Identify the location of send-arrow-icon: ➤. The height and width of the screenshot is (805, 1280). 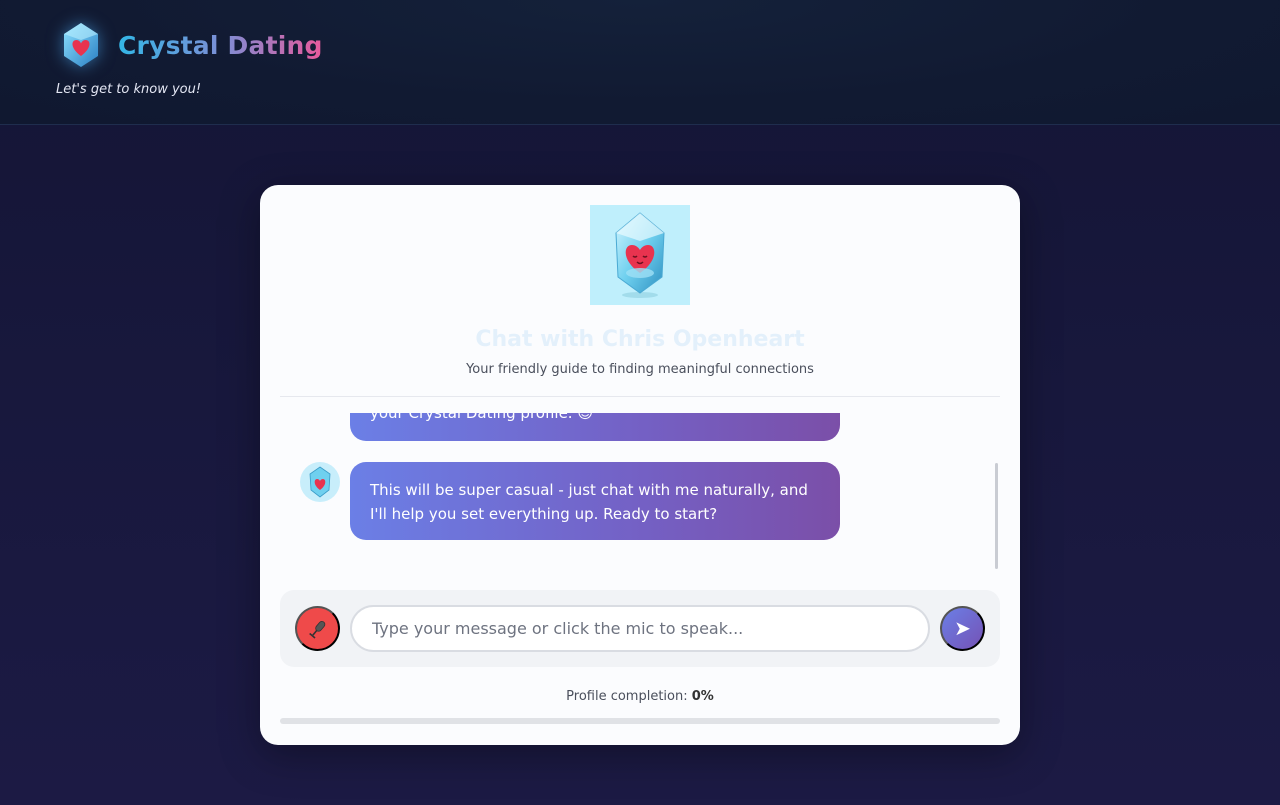
(962, 629).